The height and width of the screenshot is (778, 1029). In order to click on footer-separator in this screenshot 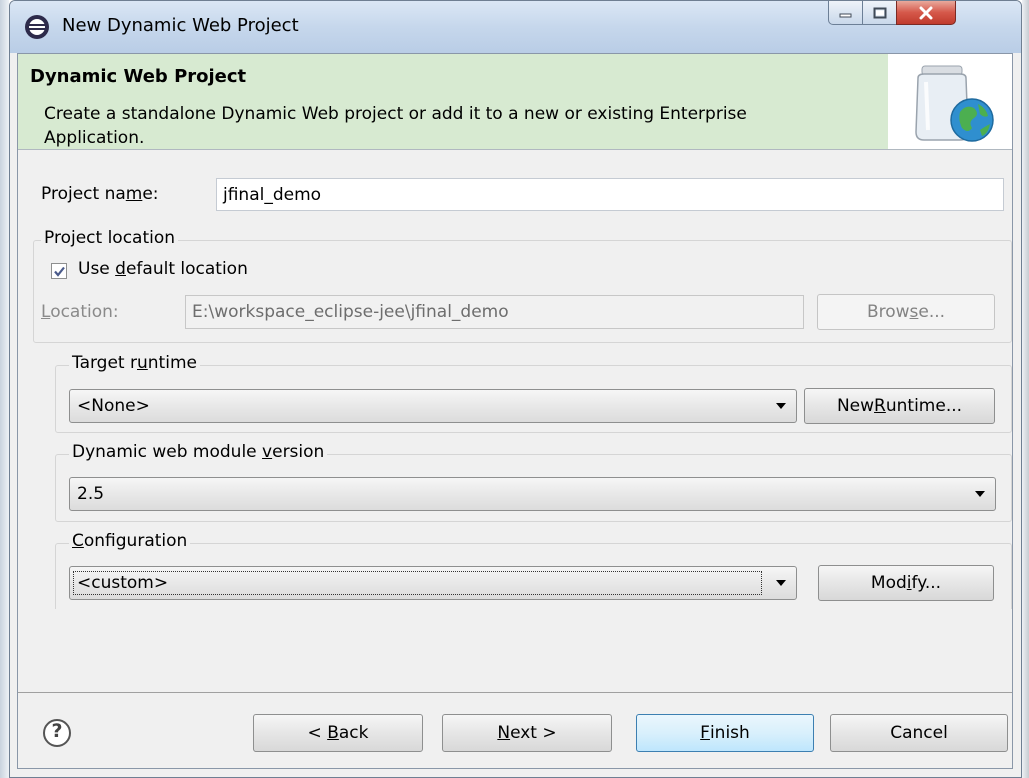, I will do `click(515, 692)`.